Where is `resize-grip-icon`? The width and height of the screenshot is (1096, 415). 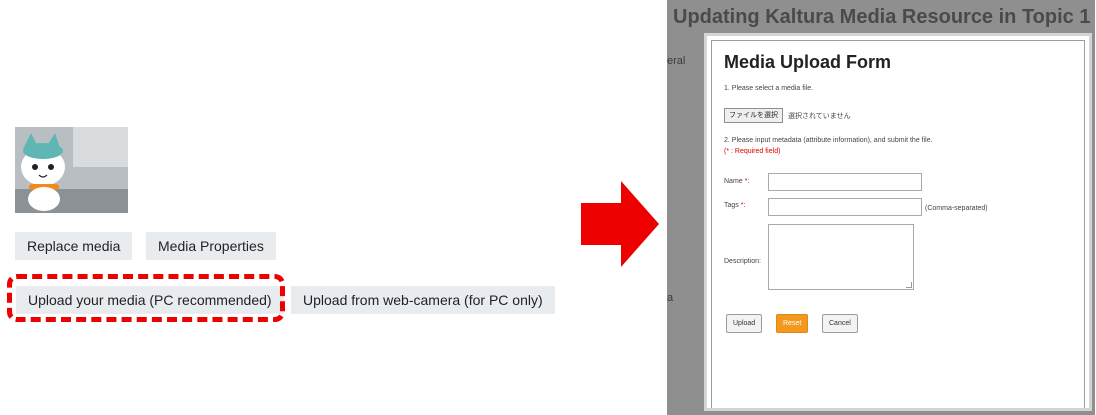
resize-grip-icon is located at coordinates (909, 285).